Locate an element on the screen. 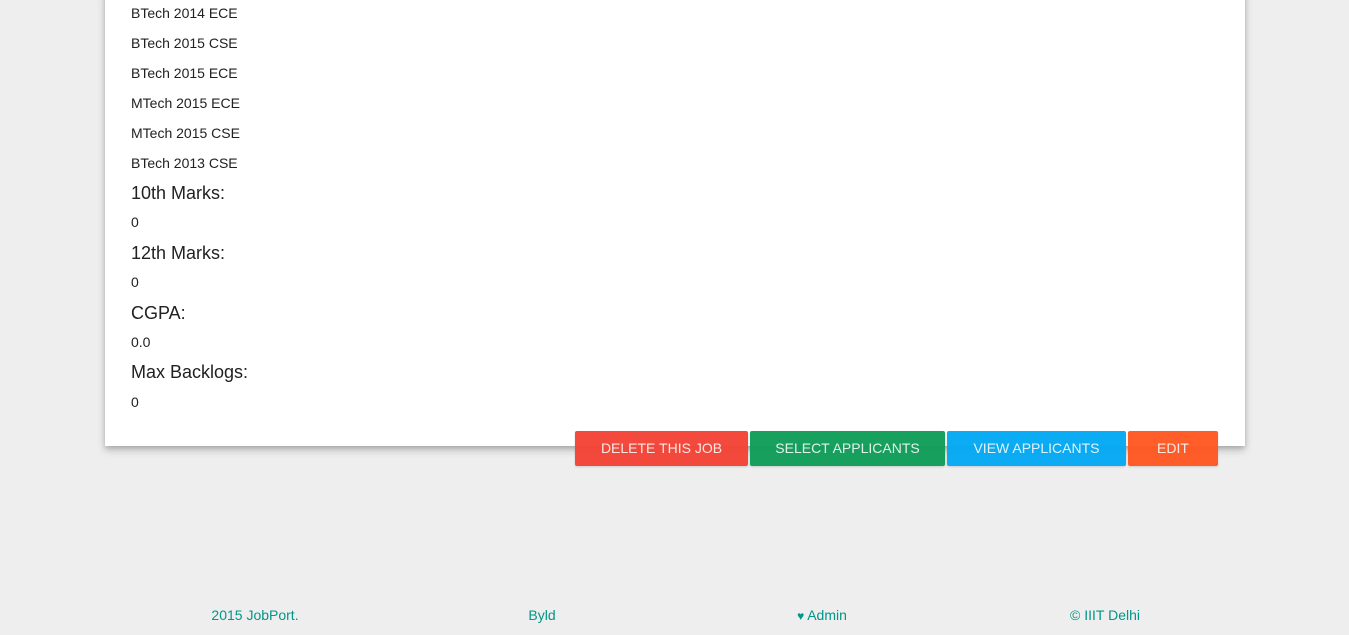 This screenshot has height=635, width=1349. branch-item: BTech 2014 ECE is located at coordinates (184, 13).